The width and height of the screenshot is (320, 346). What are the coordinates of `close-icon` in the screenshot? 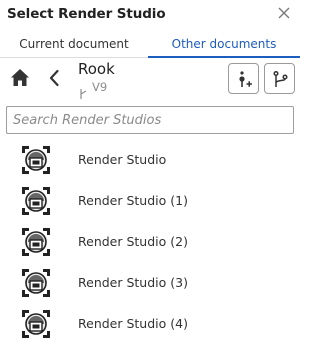 It's located at (284, 13).